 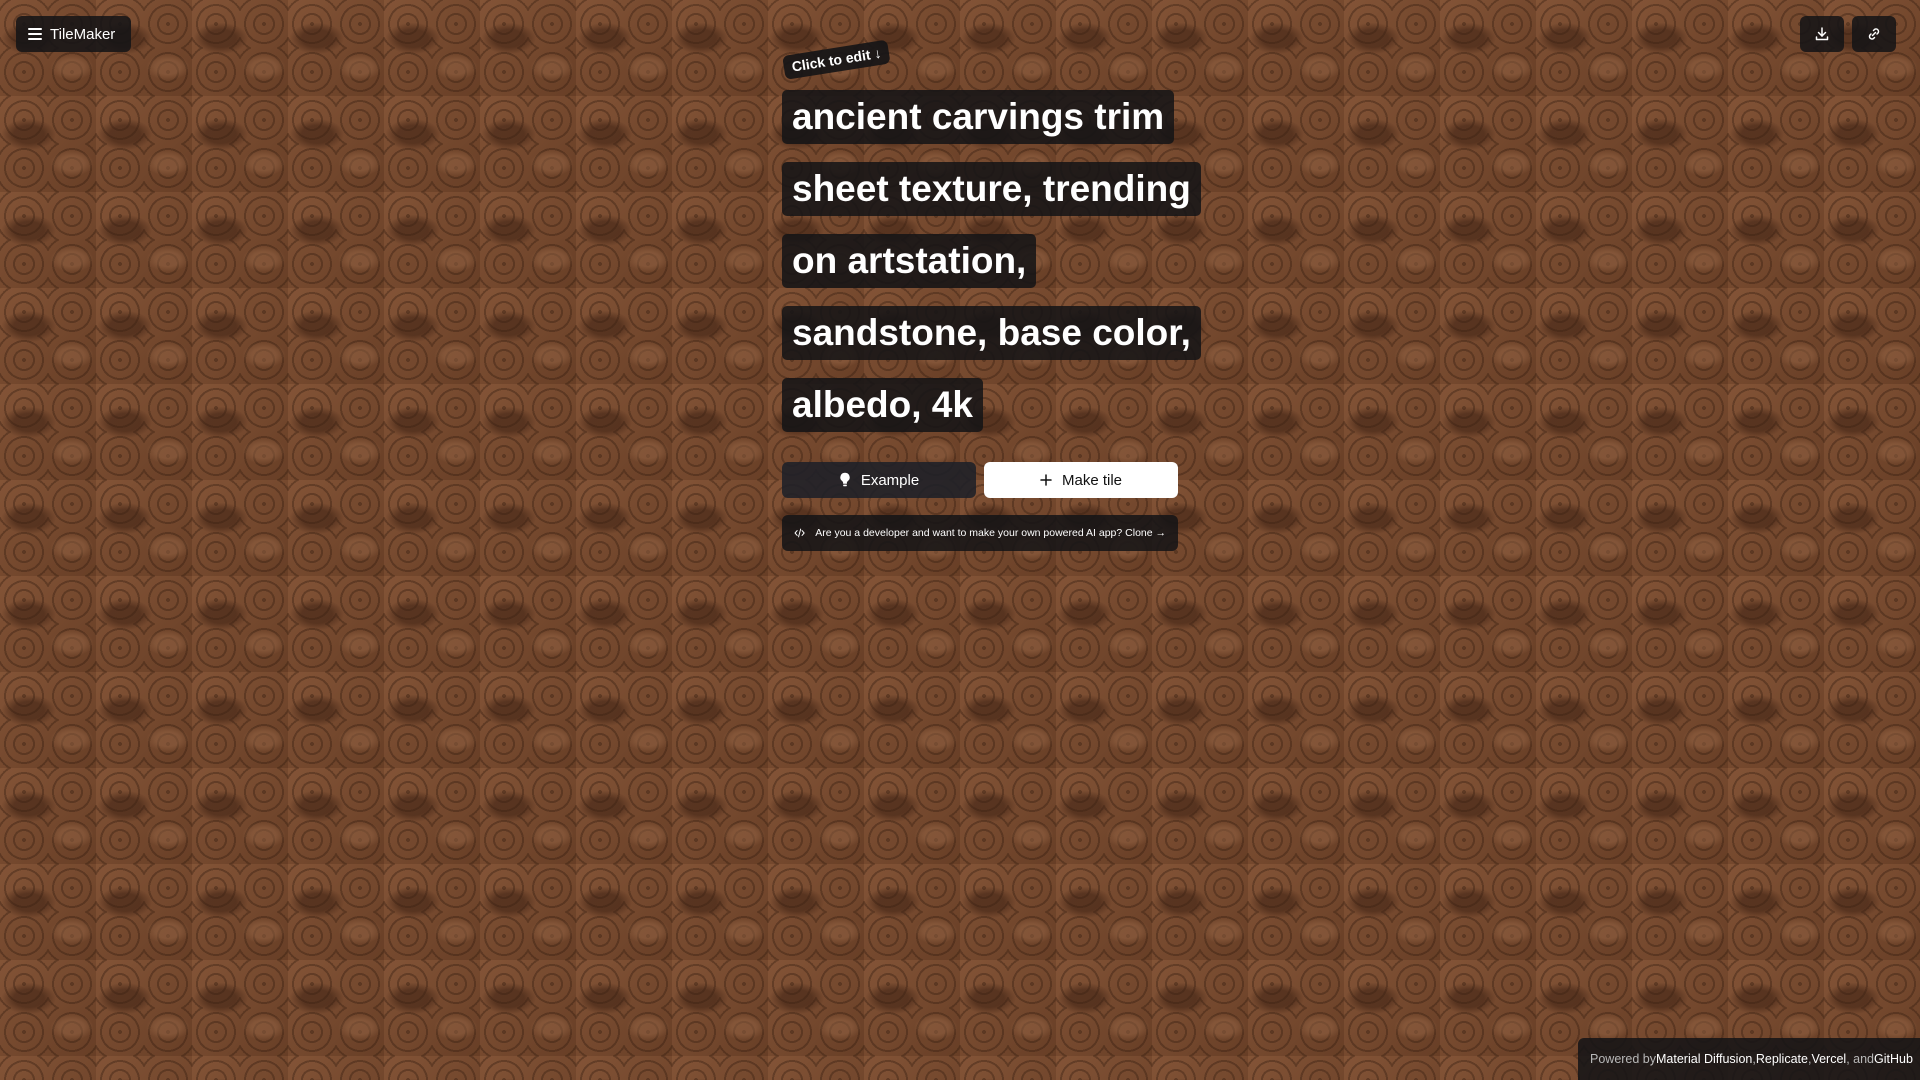 What do you see at coordinates (836, 59) in the screenshot?
I see `click-to-edit-hint: Click to edit ↓` at bounding box center [836, 59].